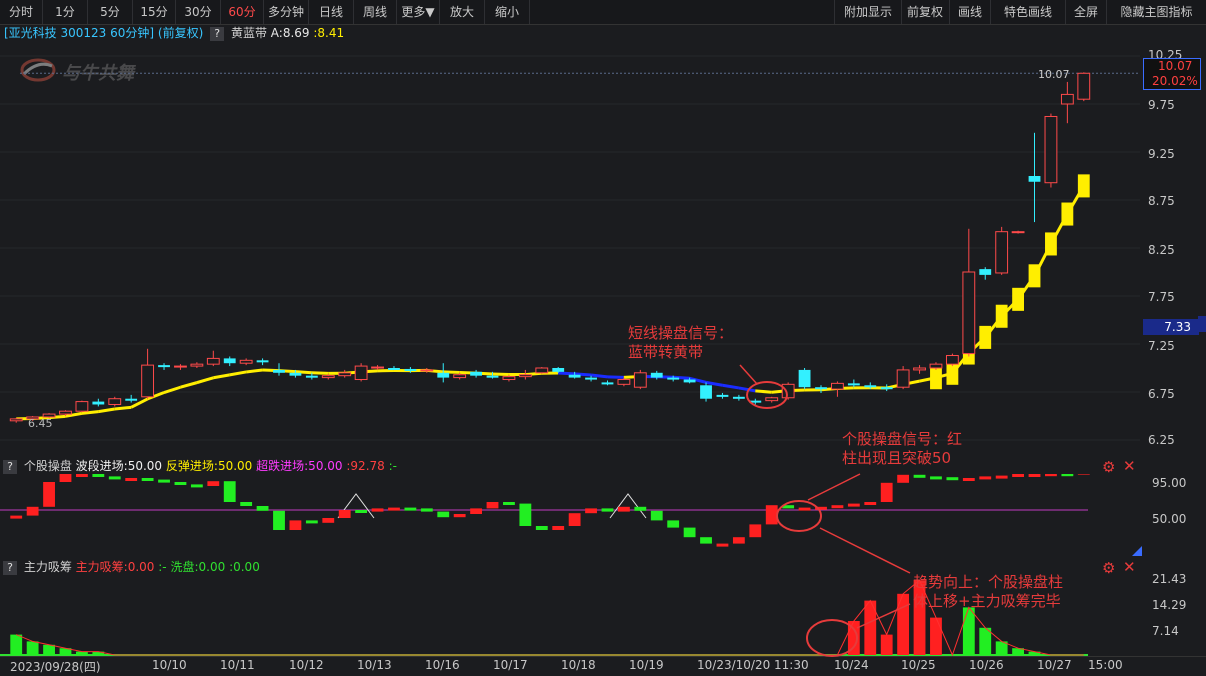  Describe the element at coordinates (1173, 616) in the screenshot. I see `ind2-axis: 21.43 14.29 7.14` at that location.